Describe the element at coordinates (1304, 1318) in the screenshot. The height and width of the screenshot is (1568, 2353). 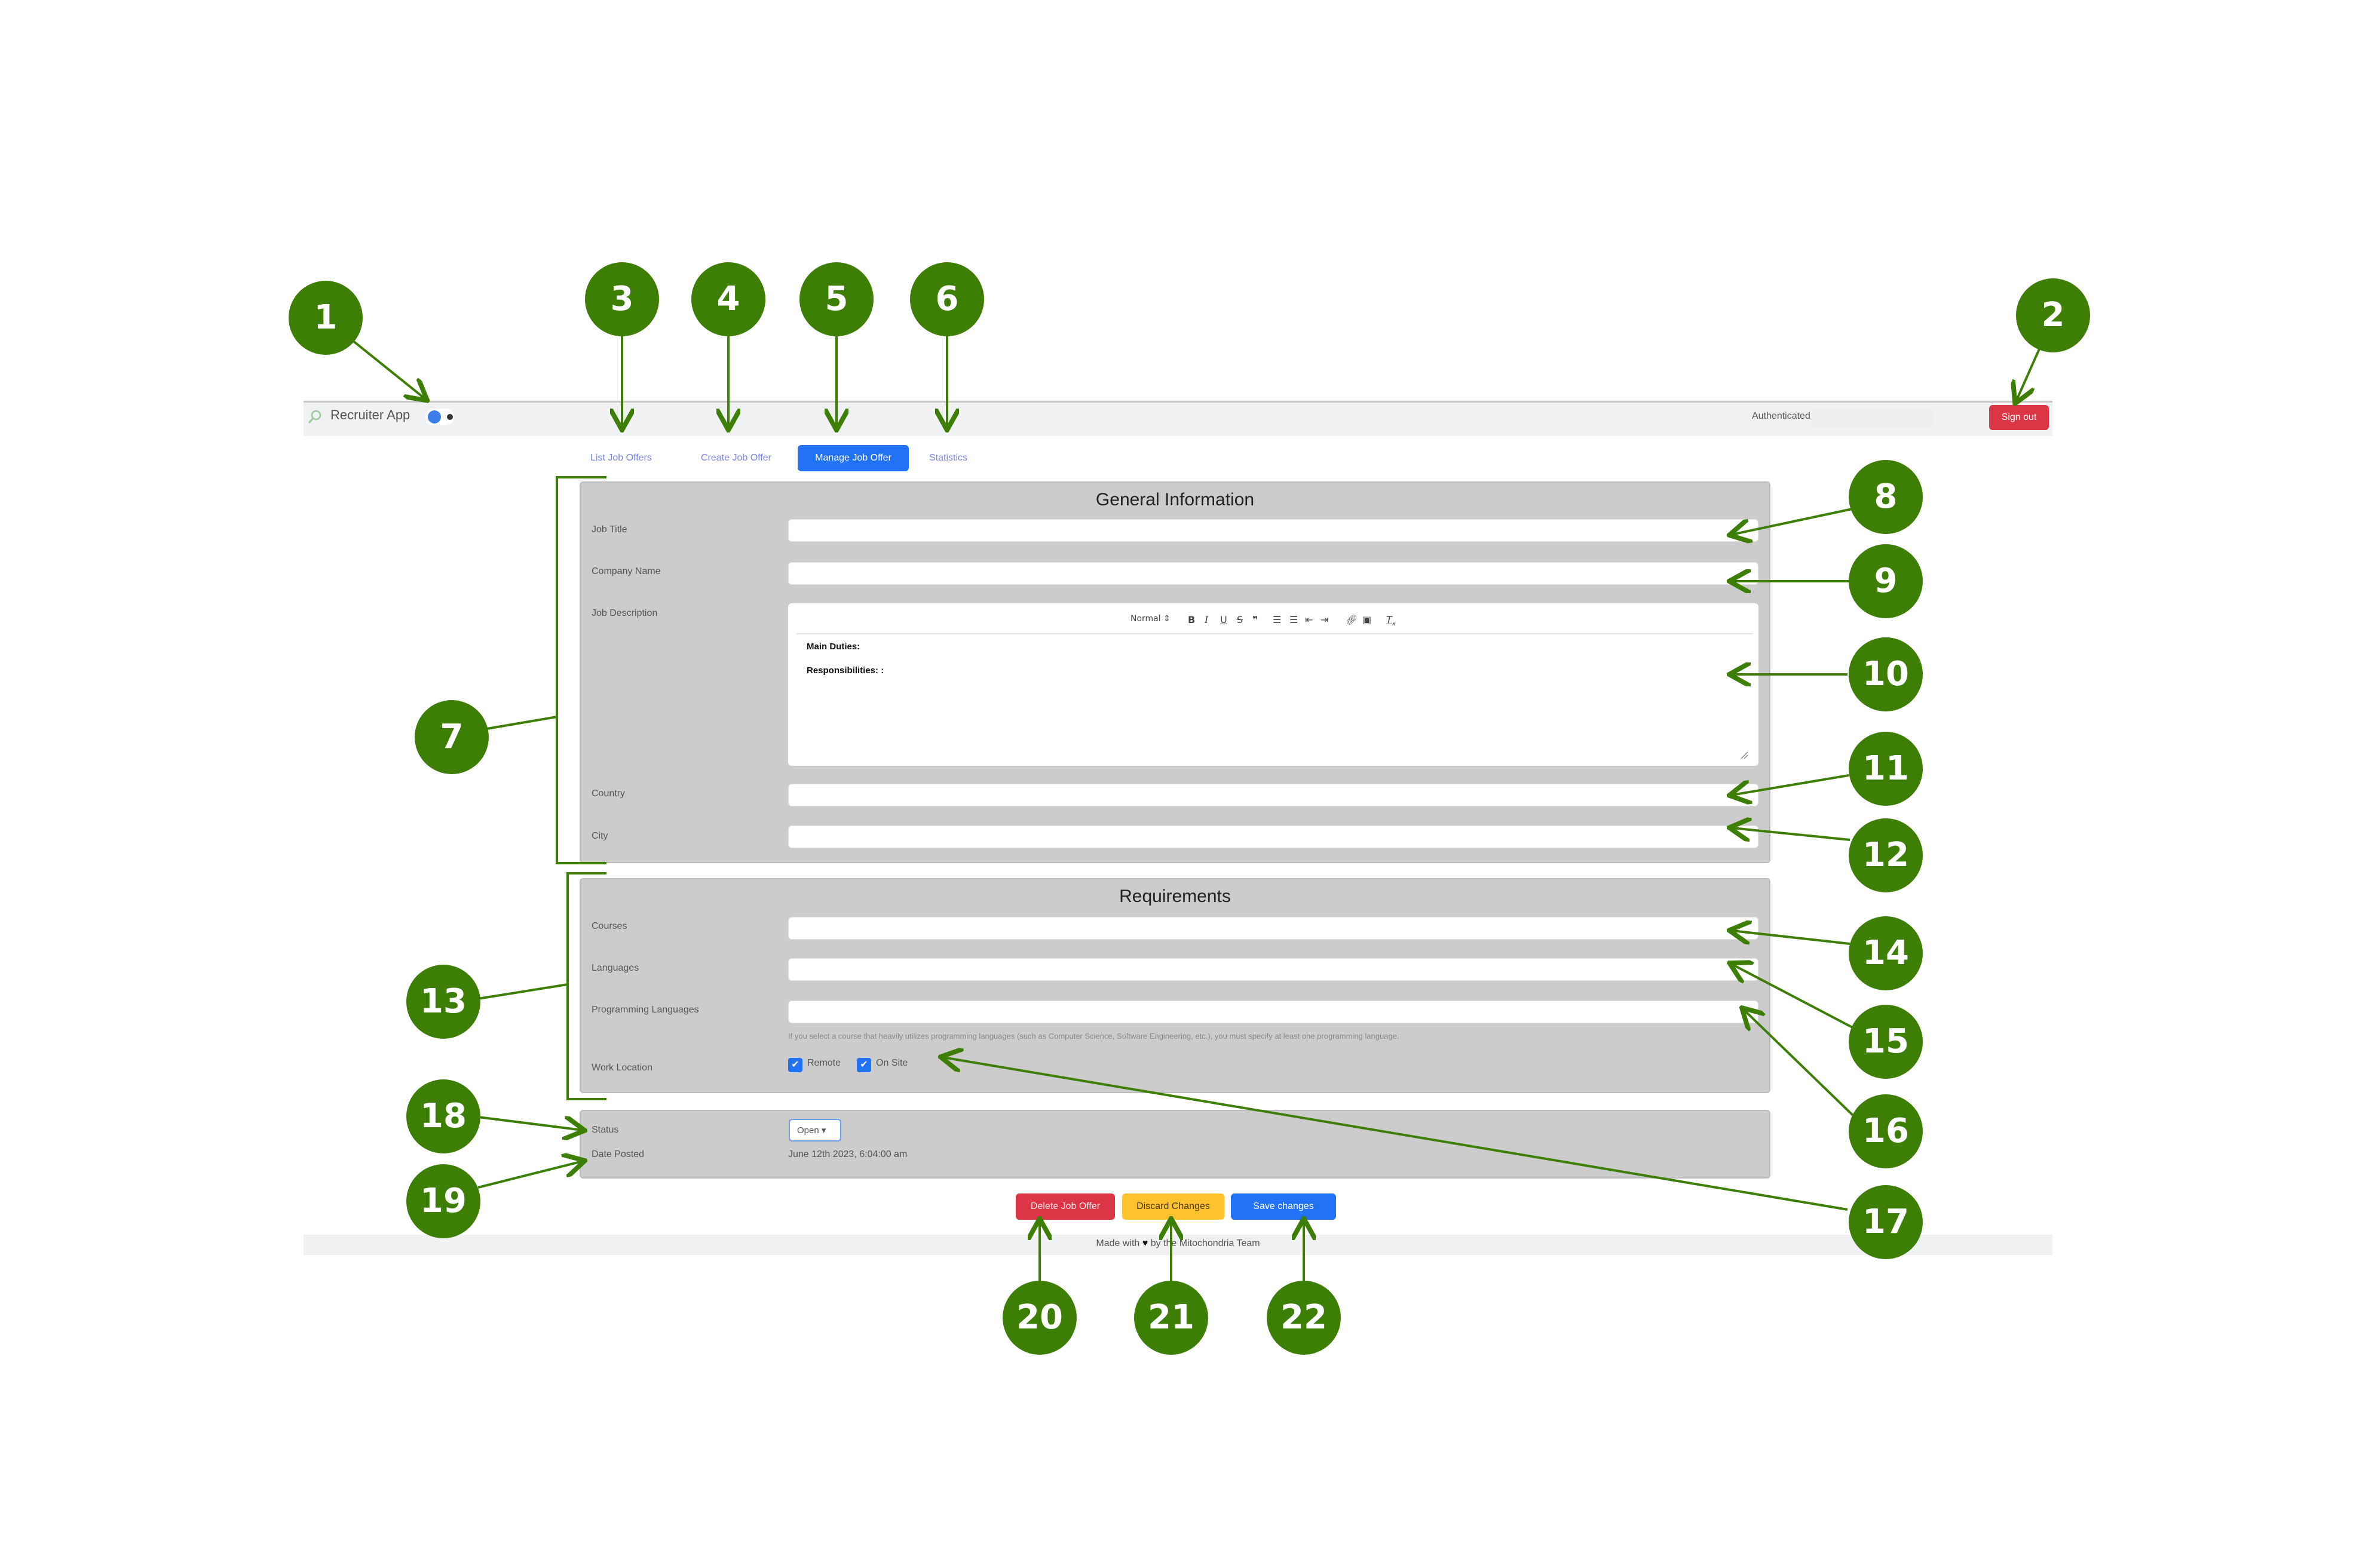
I see `annotation-badge-22: 22` at that location.